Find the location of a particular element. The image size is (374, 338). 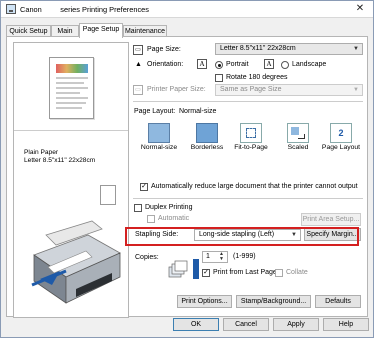

tab-page-setup: Page Setup is located at coordinates (101, 30).